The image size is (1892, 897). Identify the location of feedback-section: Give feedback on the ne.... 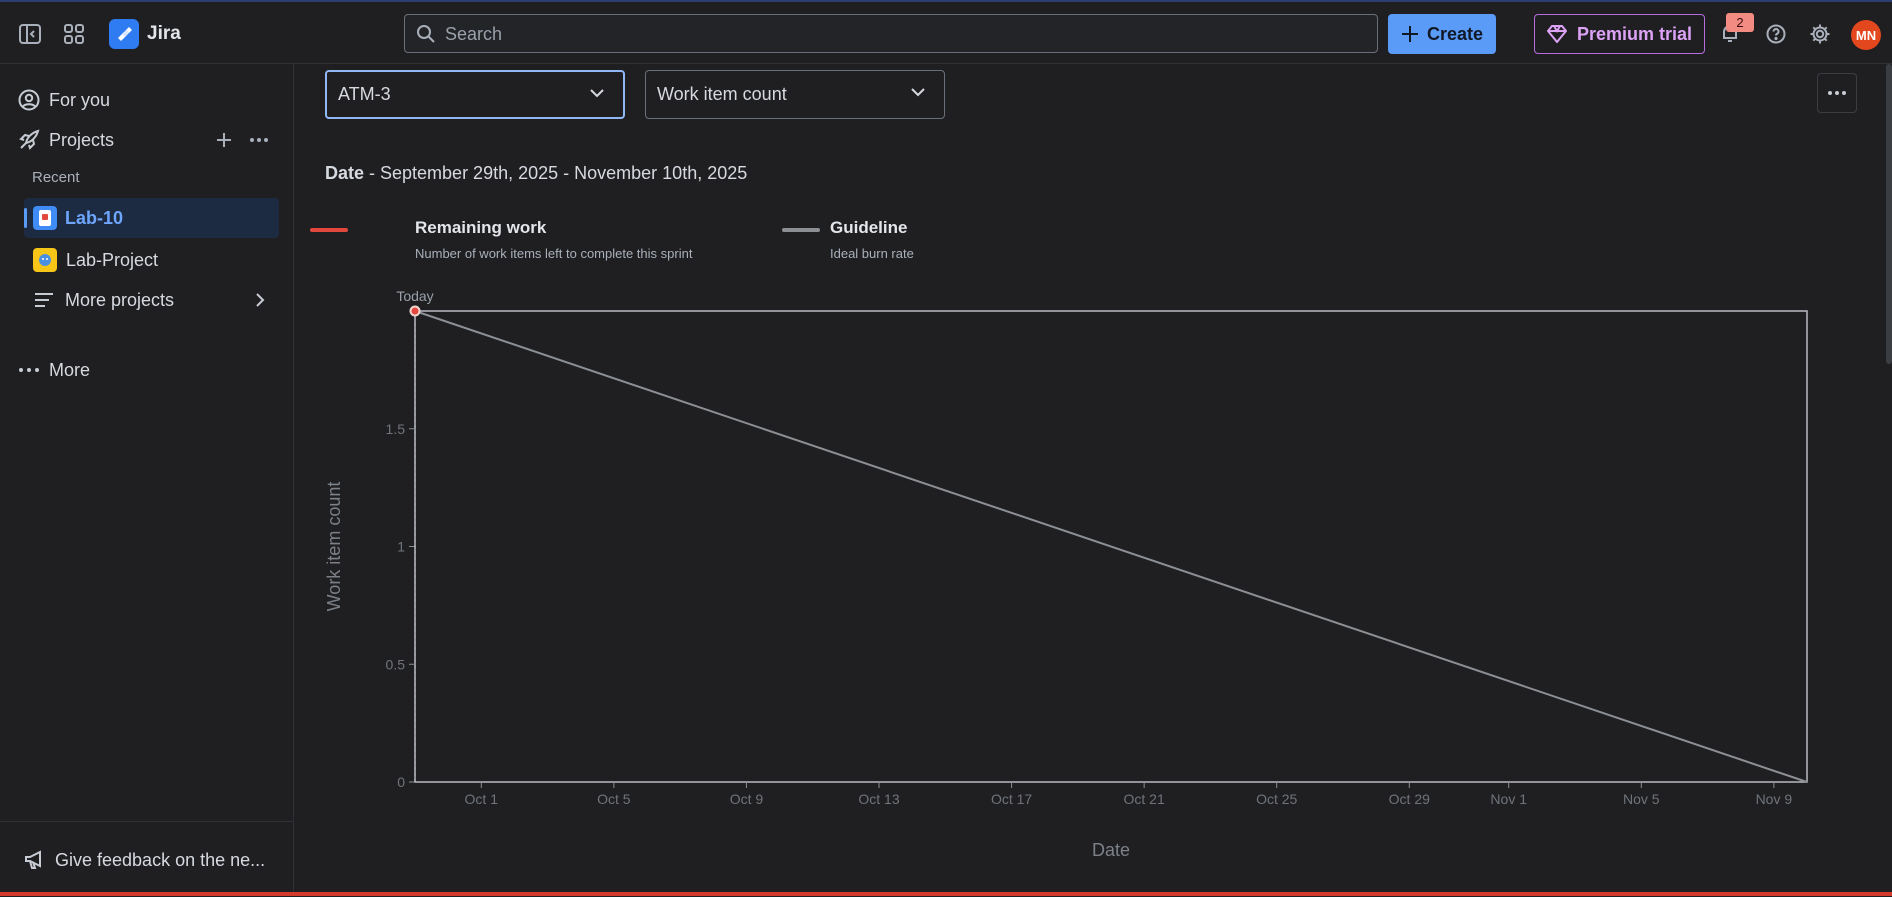
(146, 859).